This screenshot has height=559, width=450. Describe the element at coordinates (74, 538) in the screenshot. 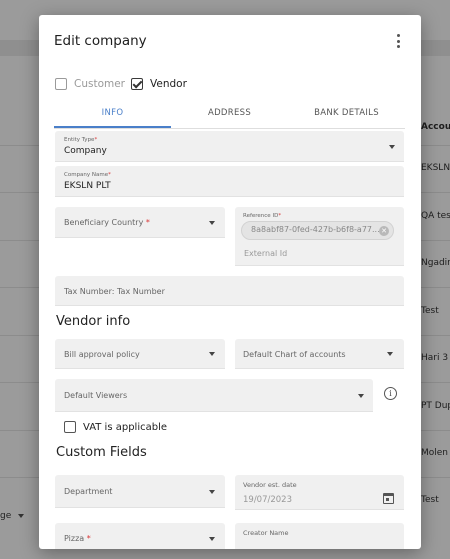

I see `pizza-placeholder: Pizza` at that location.